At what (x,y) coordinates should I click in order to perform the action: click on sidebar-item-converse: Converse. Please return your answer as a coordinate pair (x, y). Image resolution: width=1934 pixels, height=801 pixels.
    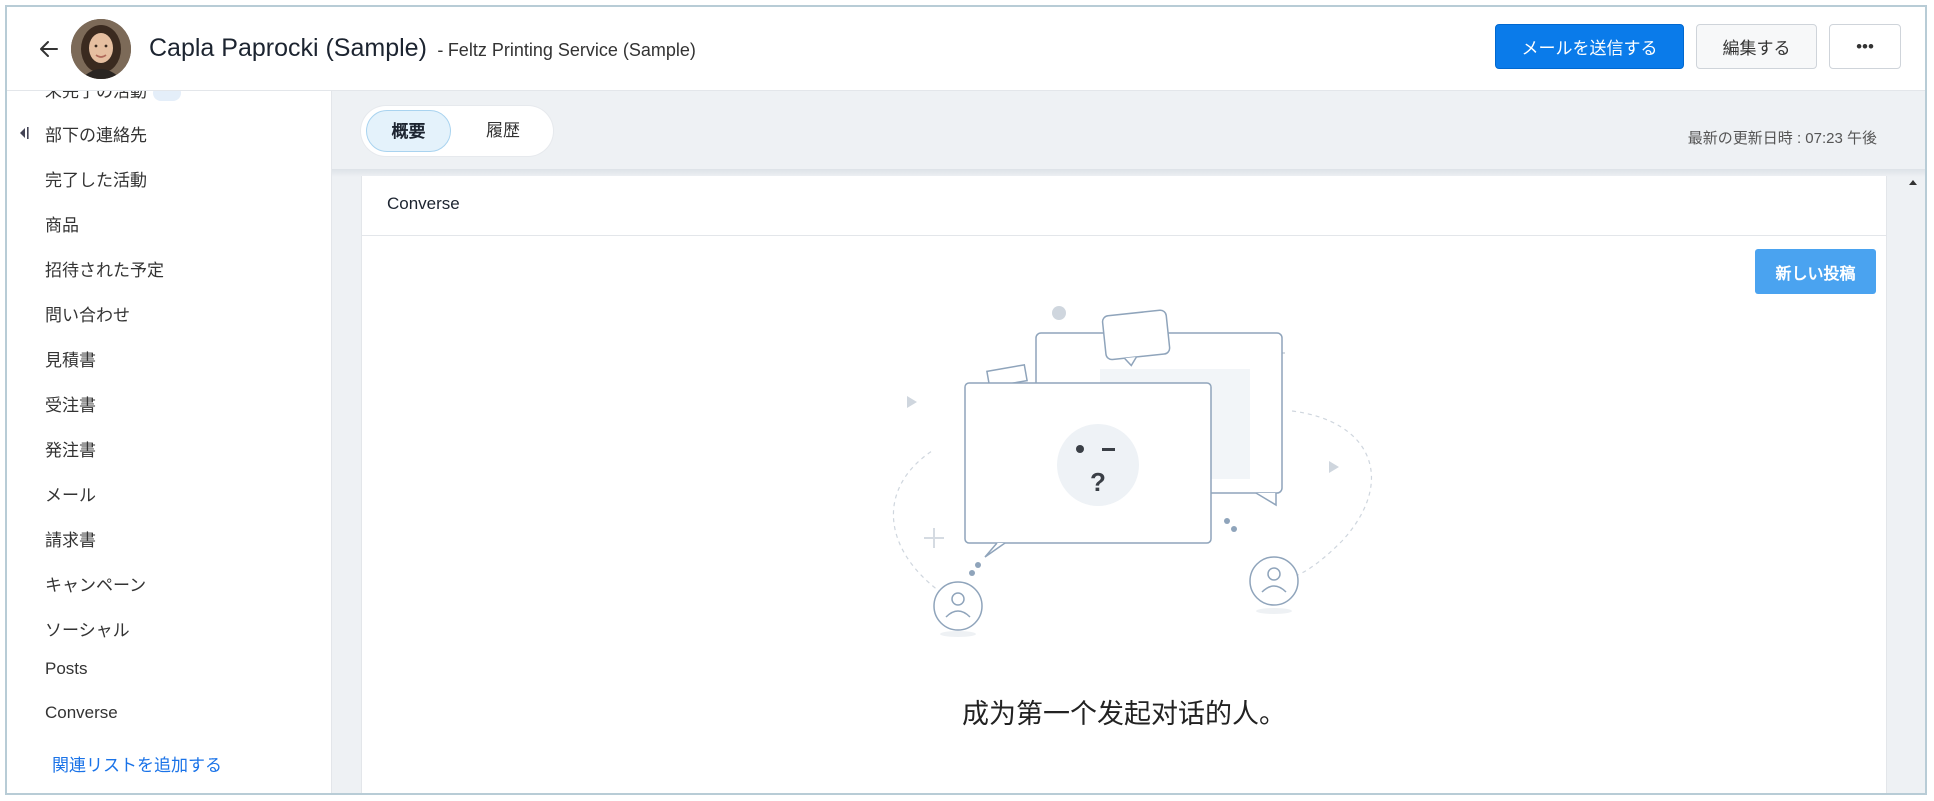
    Looking at the image, I should click on (81, 713).